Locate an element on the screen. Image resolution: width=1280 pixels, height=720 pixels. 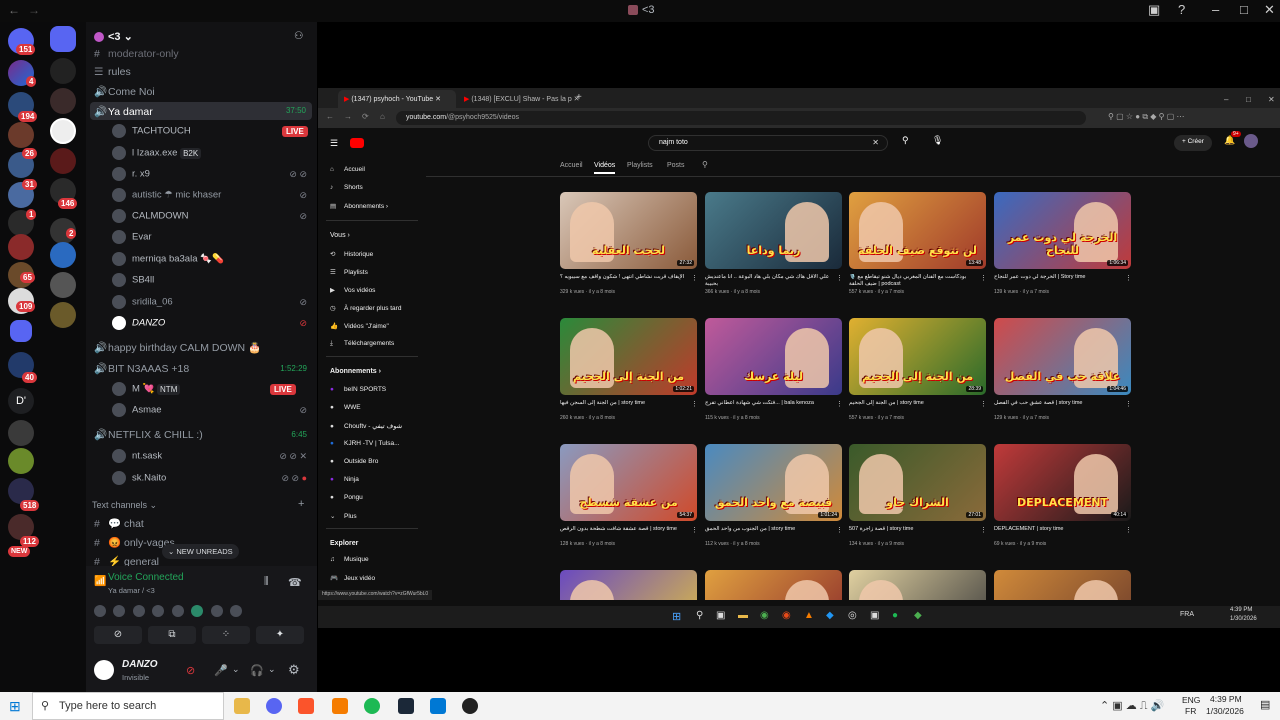
voice-user: CALMDOWN is located at coordinates (150, 216).